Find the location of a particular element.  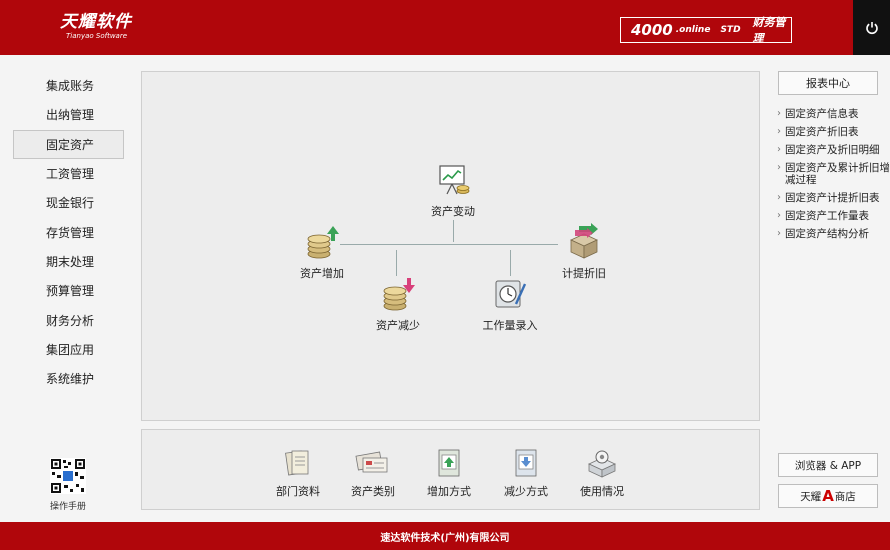

coins-down-icon is located at coordinates (399, 294).